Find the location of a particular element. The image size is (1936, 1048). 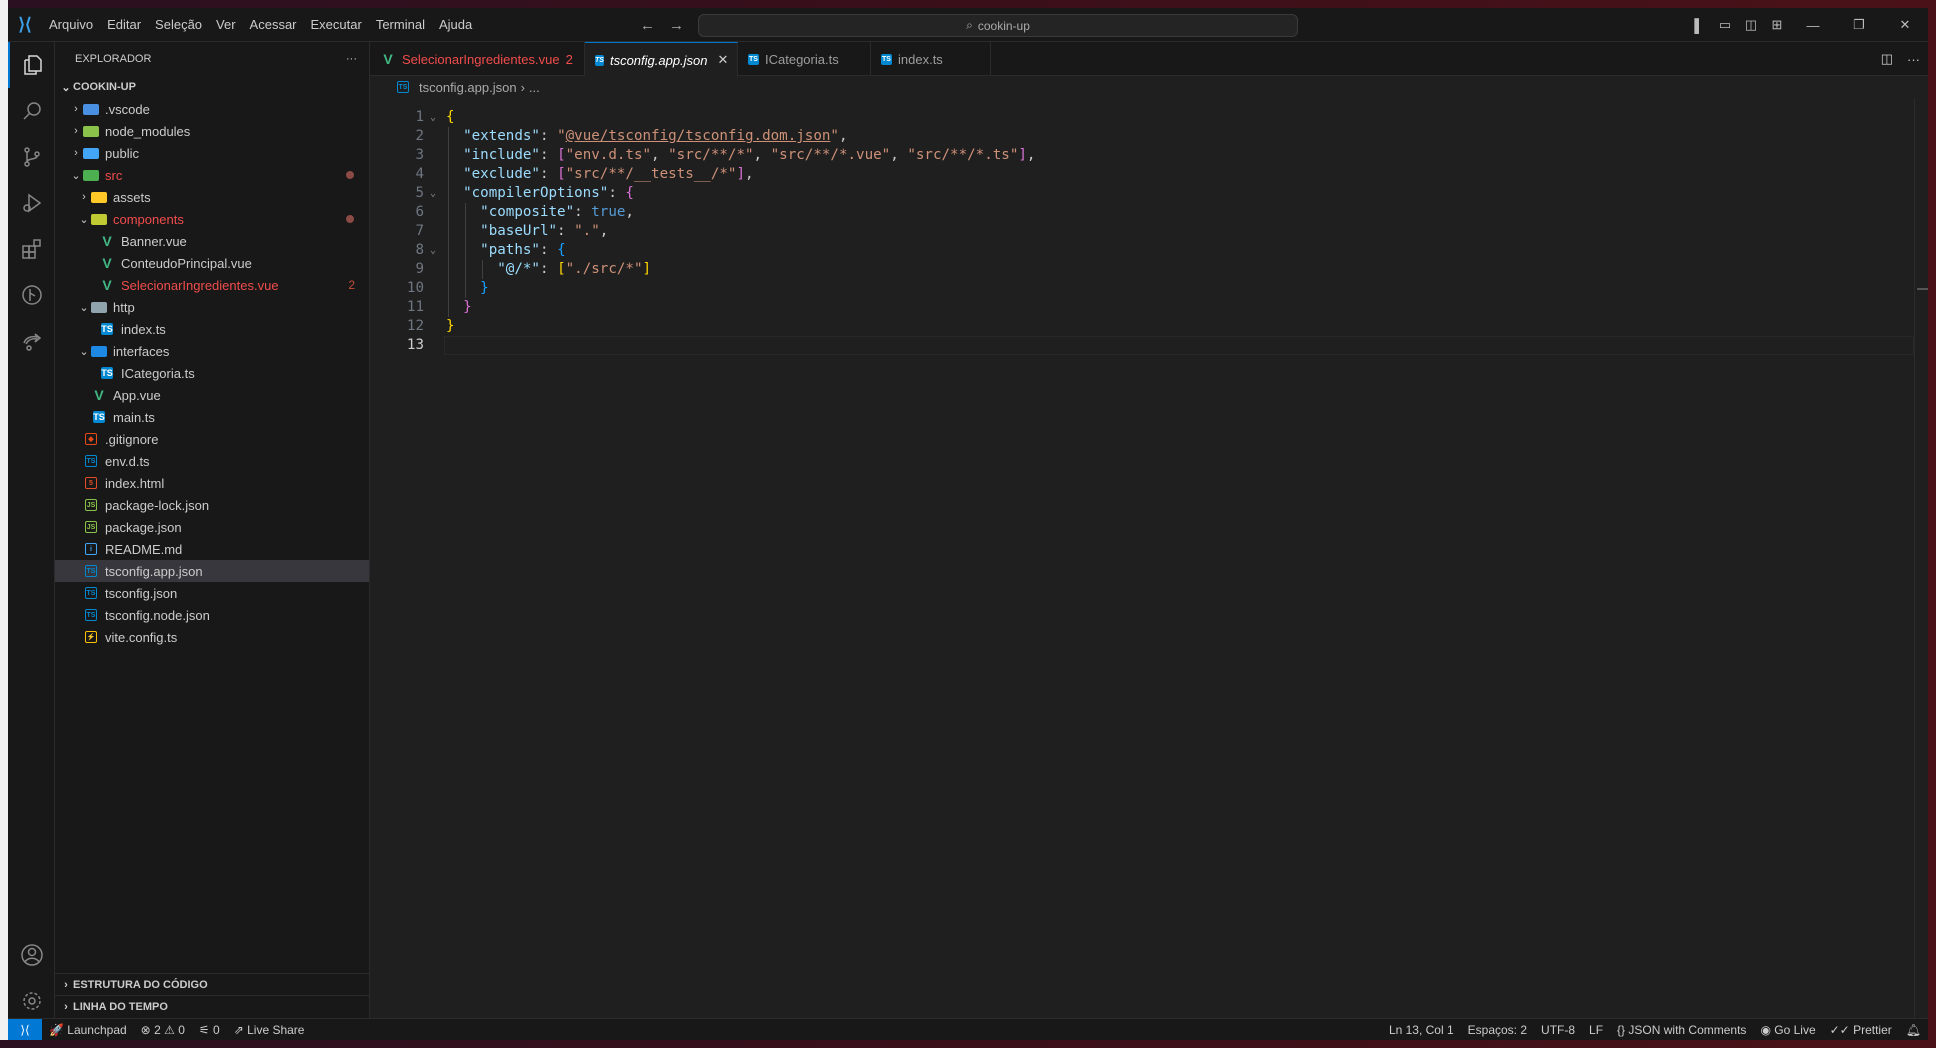

editor-scrollbar is located at coordinates (1921, 558).